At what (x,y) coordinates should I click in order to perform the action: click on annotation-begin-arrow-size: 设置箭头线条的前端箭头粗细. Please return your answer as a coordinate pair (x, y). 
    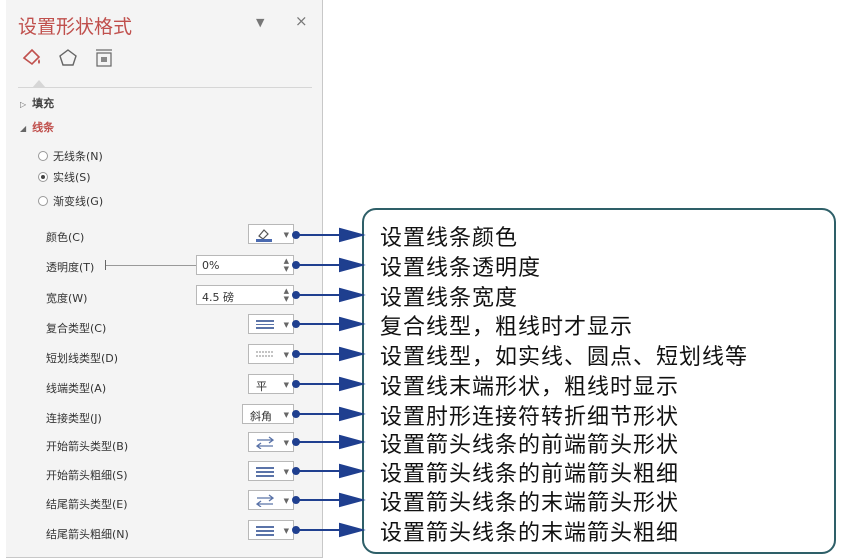
    Looking at the image, I should click on (530, 474).